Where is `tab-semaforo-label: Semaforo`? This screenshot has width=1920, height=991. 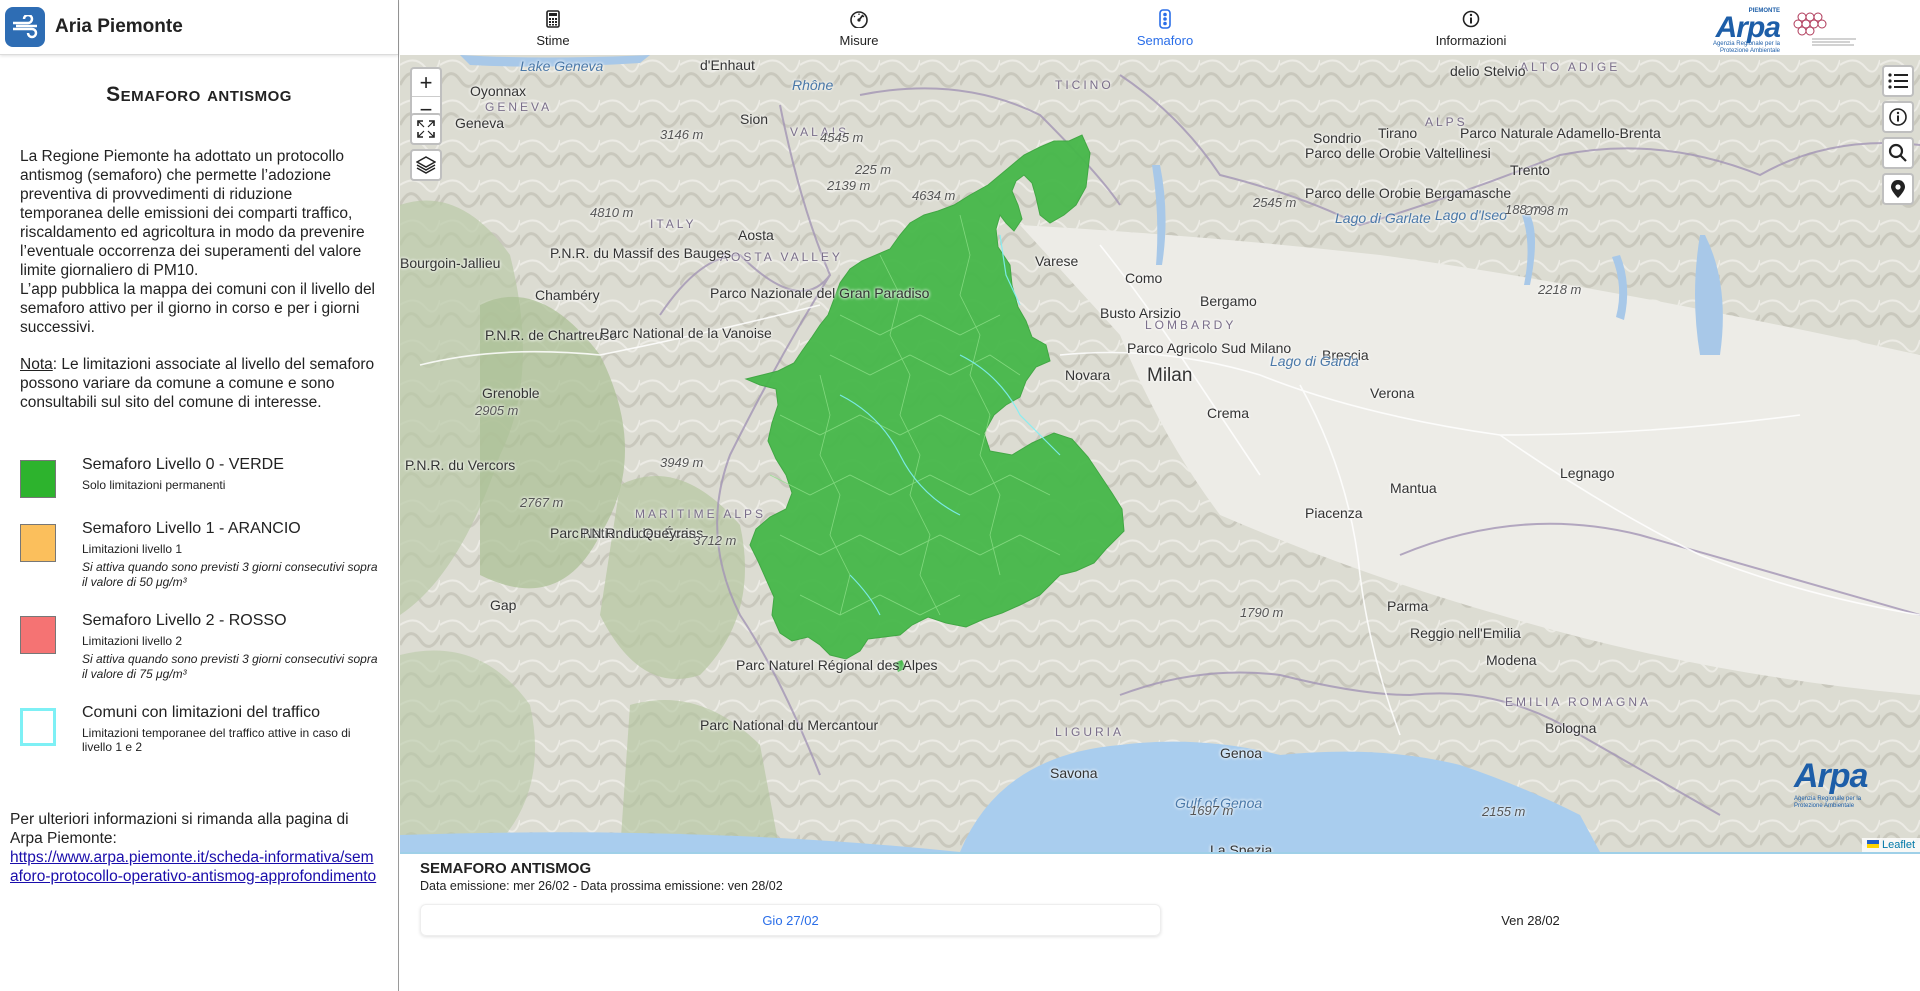
tab-semaforo-label: Semaforo is located at coordinates (1165, 40).